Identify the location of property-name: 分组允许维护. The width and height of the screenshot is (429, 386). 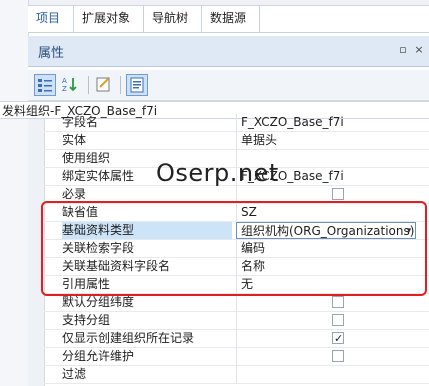
(98, 356).